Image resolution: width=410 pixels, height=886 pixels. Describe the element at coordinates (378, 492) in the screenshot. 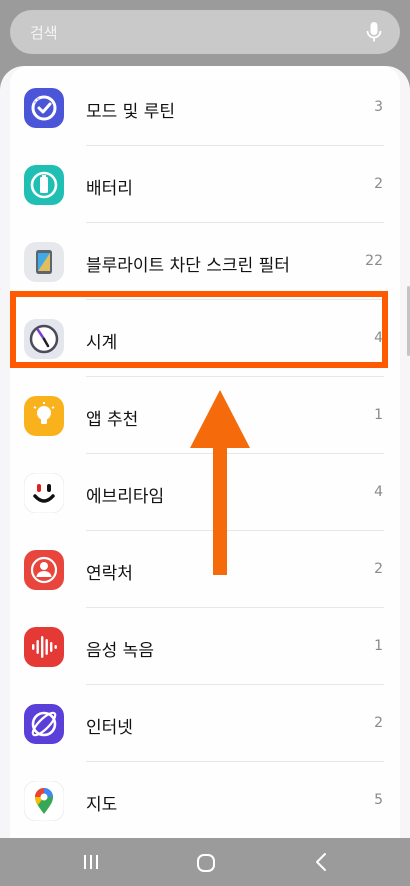

I see `result-count: 4` at that location.